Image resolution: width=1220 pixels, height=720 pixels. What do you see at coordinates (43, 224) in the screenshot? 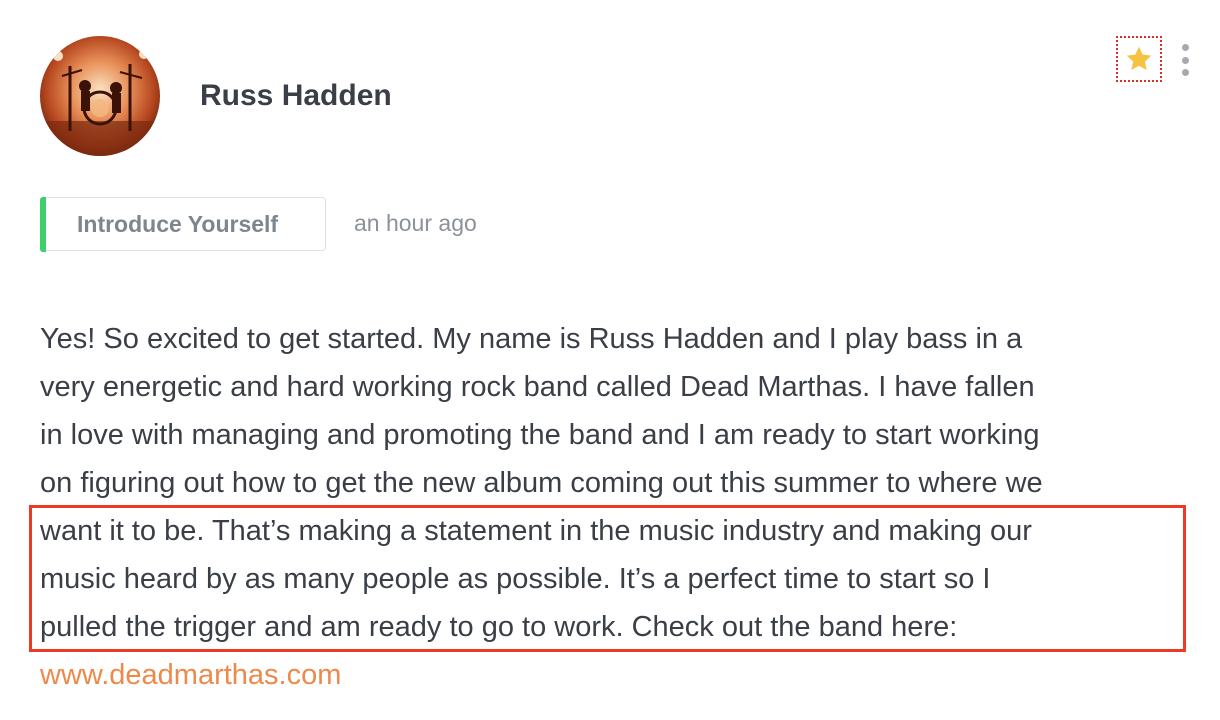
I see `category-accent-bar` at bounding box center [43, 224].